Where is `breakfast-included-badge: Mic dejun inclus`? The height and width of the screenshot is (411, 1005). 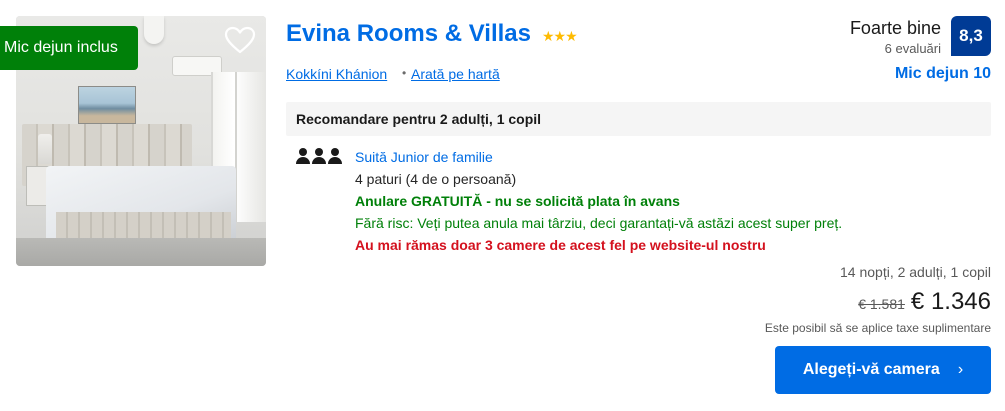 breakfast-included-badge: Mic dejun inclus is located at coordinates (69, 48).